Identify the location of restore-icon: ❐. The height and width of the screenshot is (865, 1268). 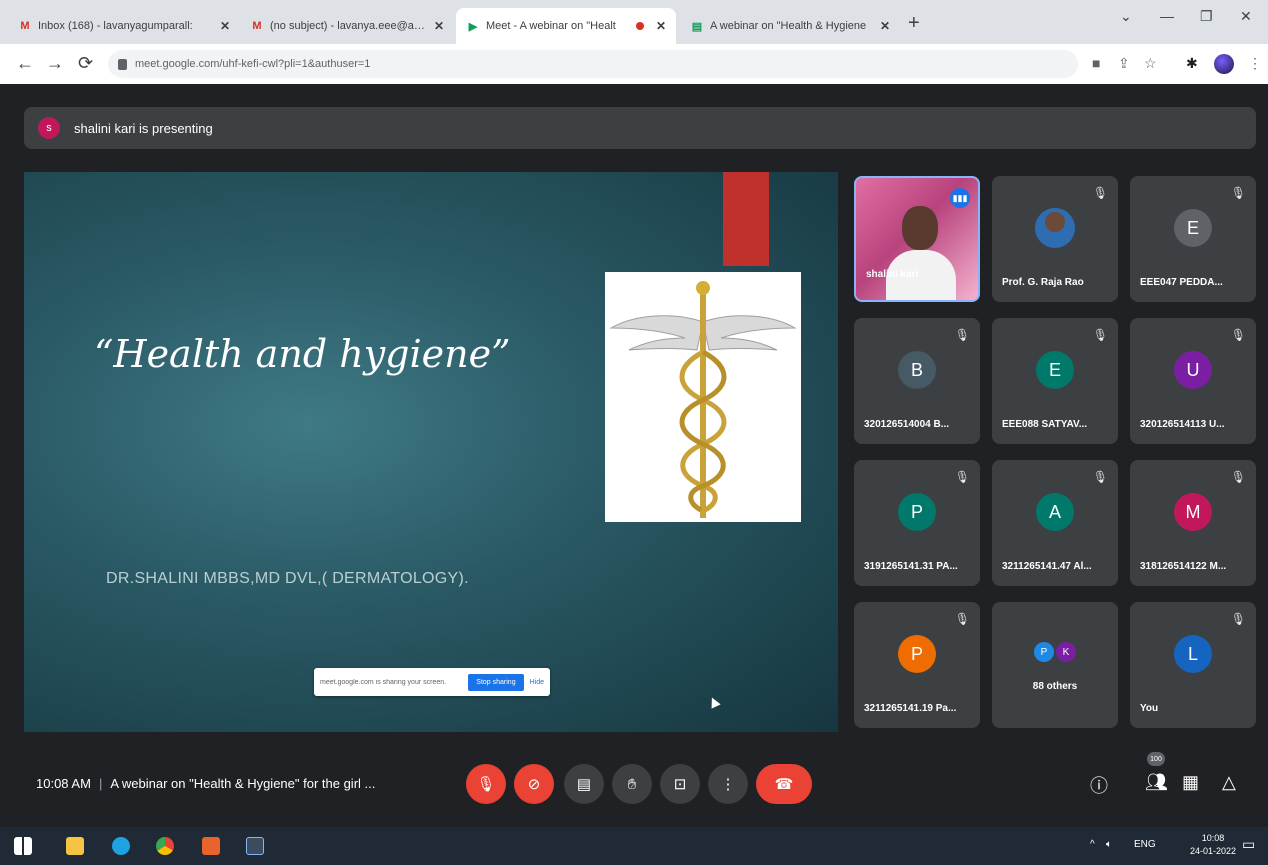
(1206, 16).